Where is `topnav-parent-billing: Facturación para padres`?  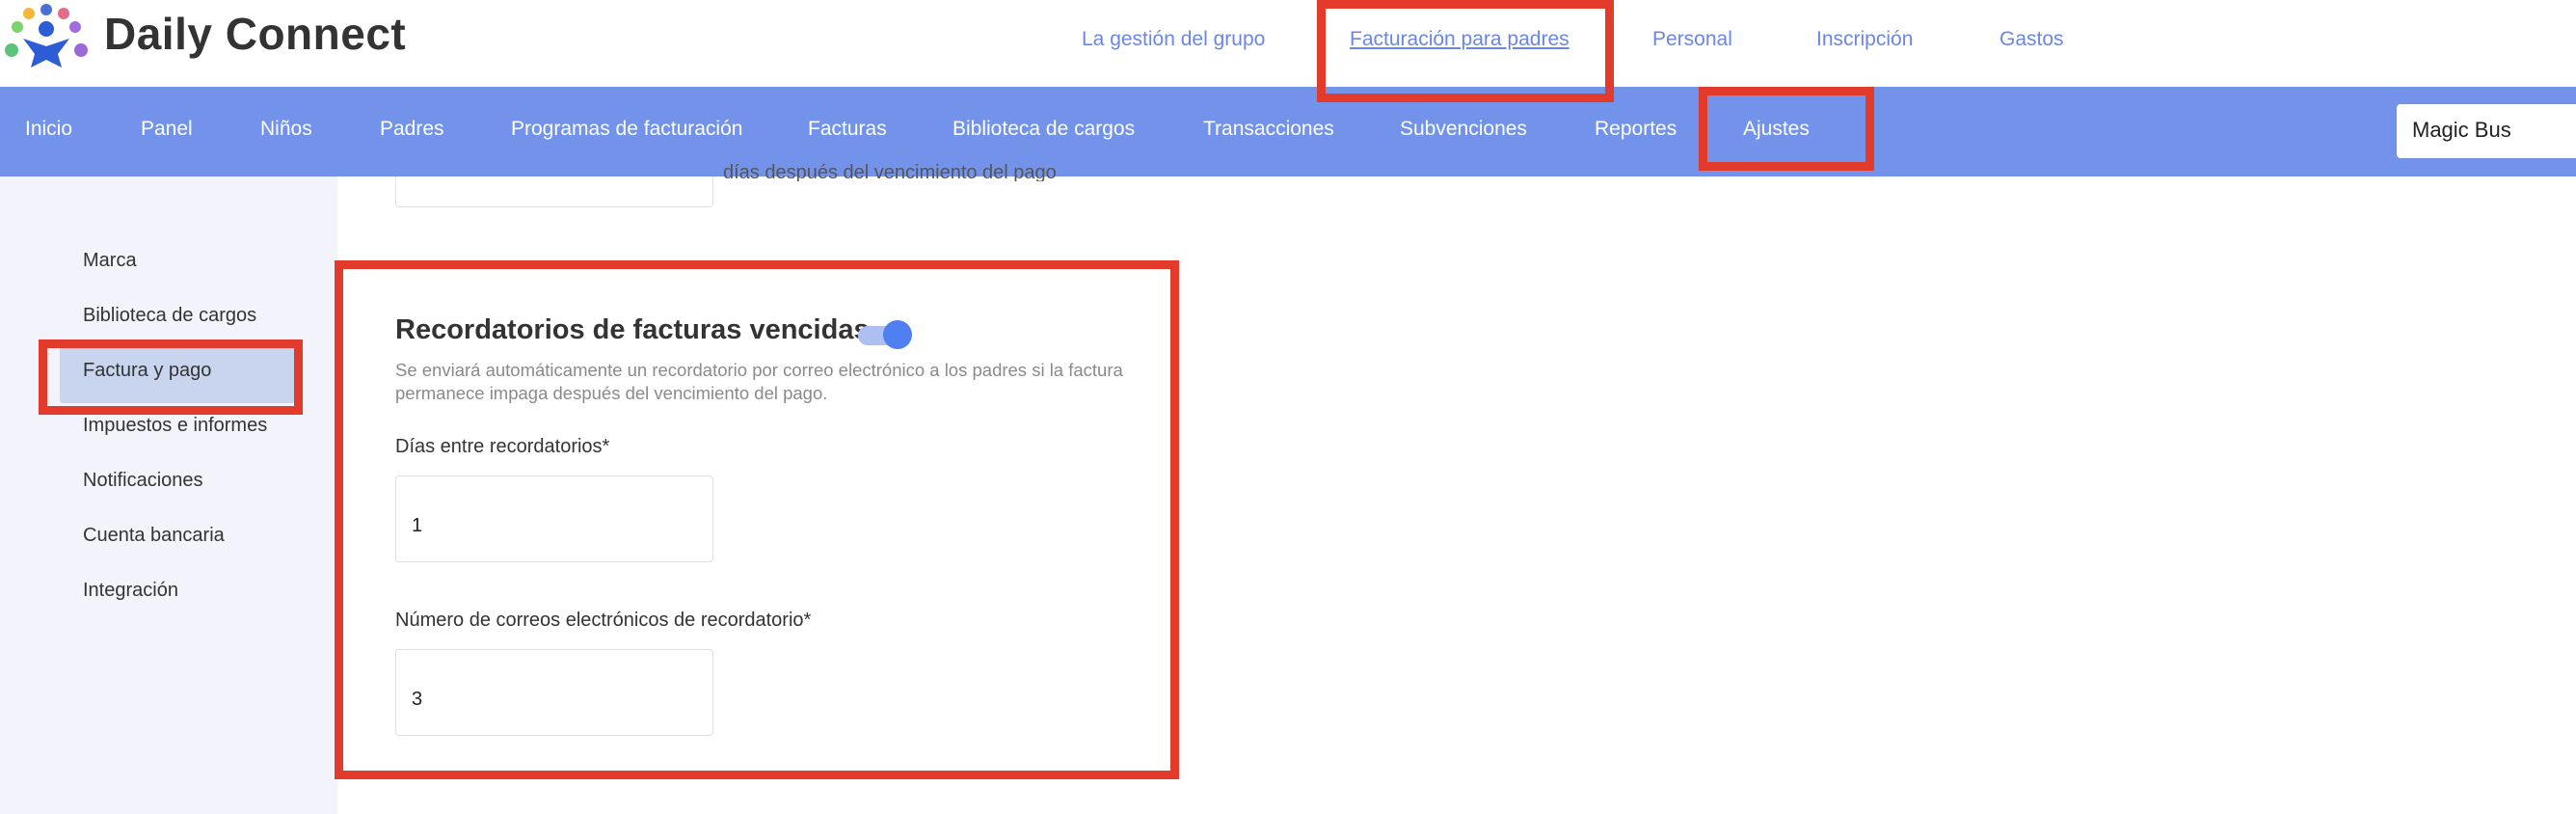
topnav-parent-billing: Facturación para padres is located at coordinates (1460, 39).